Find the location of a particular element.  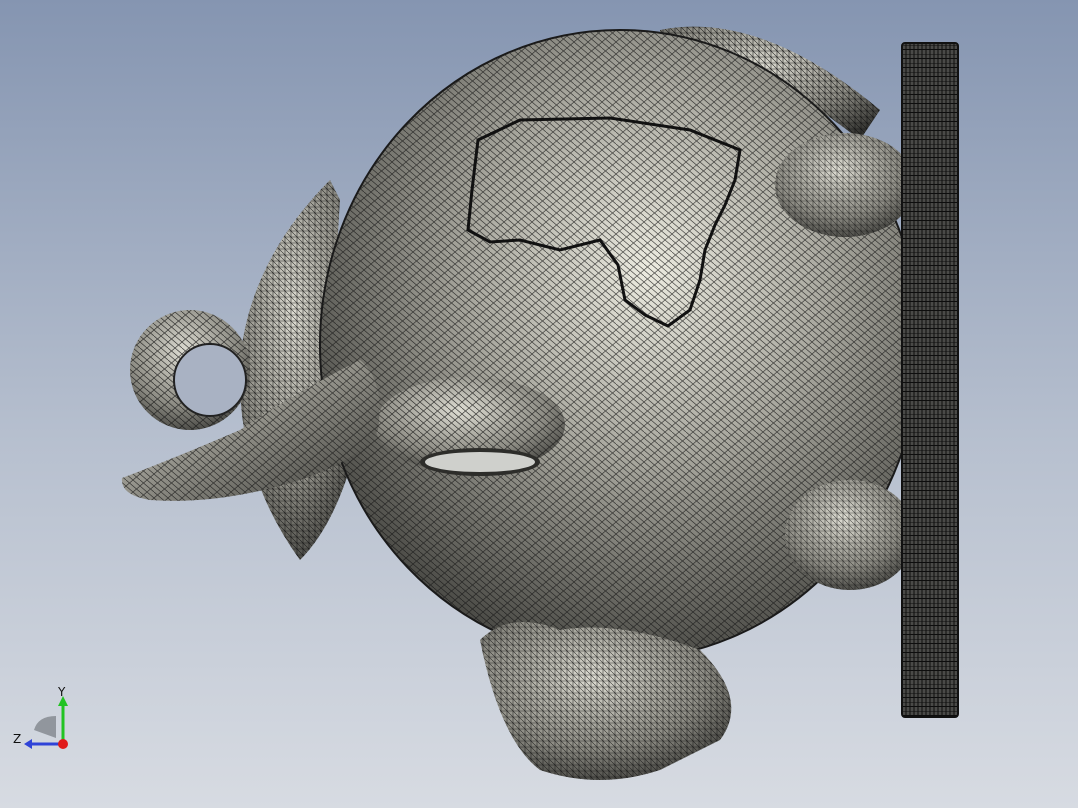

triad-view-cube-icon is located at coordinates (45, 727).